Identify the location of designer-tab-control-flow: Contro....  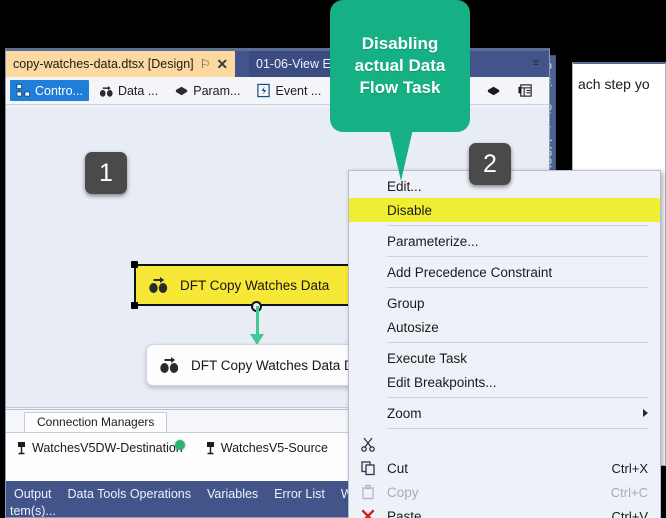
(49, 90).